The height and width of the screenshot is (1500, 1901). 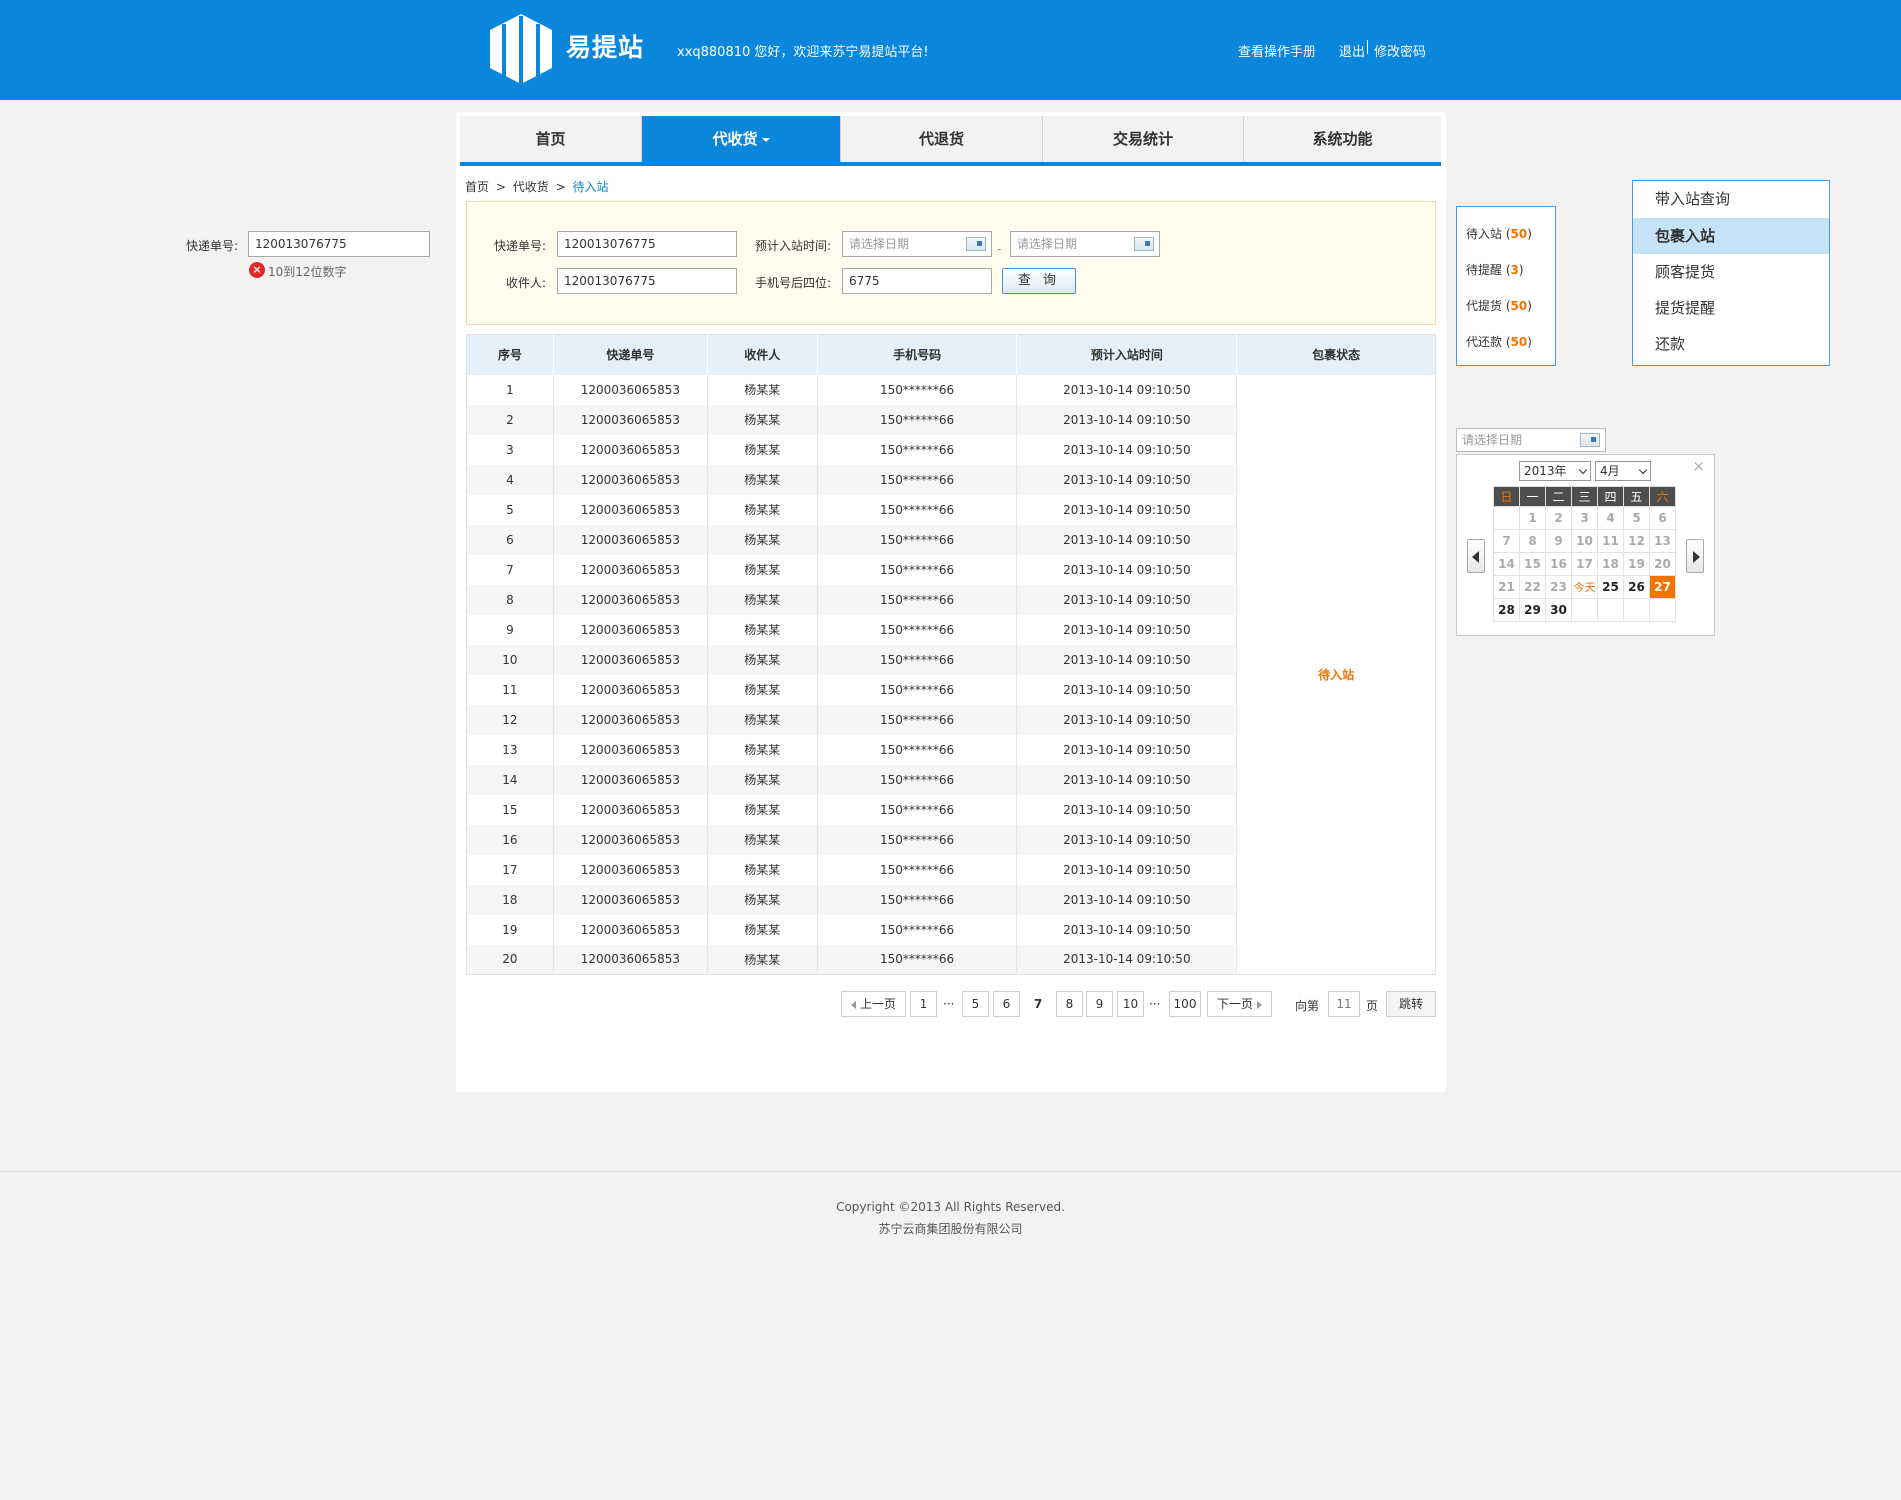 I want to click on calendar-day: 23, so click(x=1558, y=587).